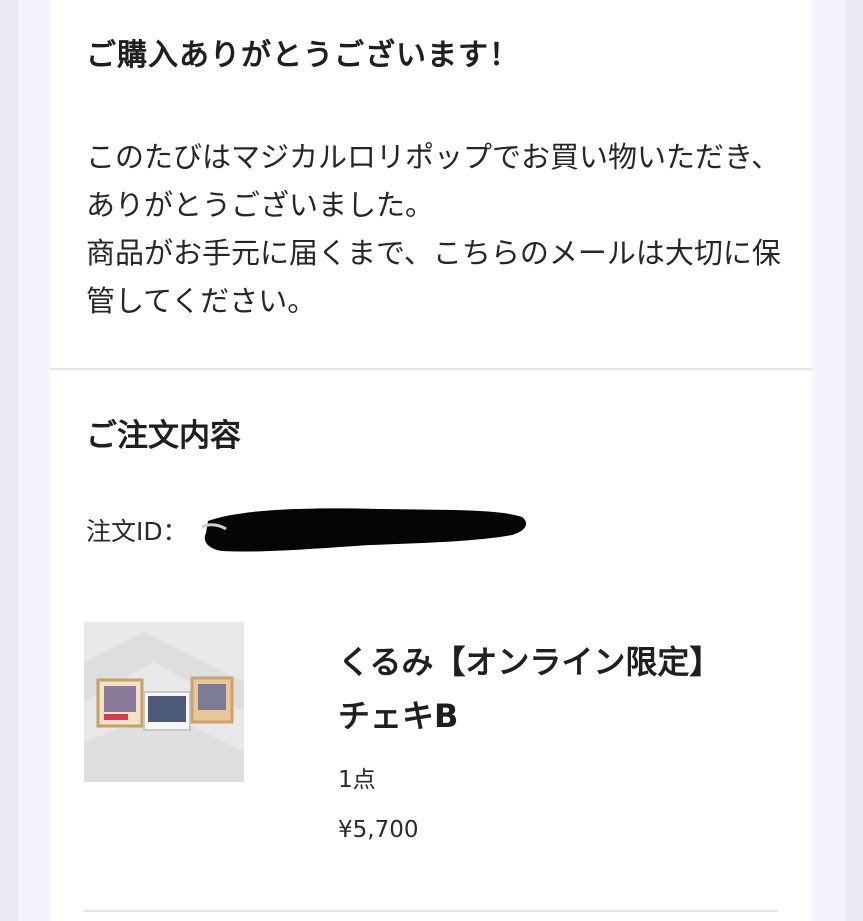 The width and height of the screenshot is (863, 921). What do you see at coordinates (433, 181) in the screenshot?
I see `thanks-line-1: このたびはマジカルロリポップでお買い物いただき、ありがとうございました。` at bounding box center [433, 181].